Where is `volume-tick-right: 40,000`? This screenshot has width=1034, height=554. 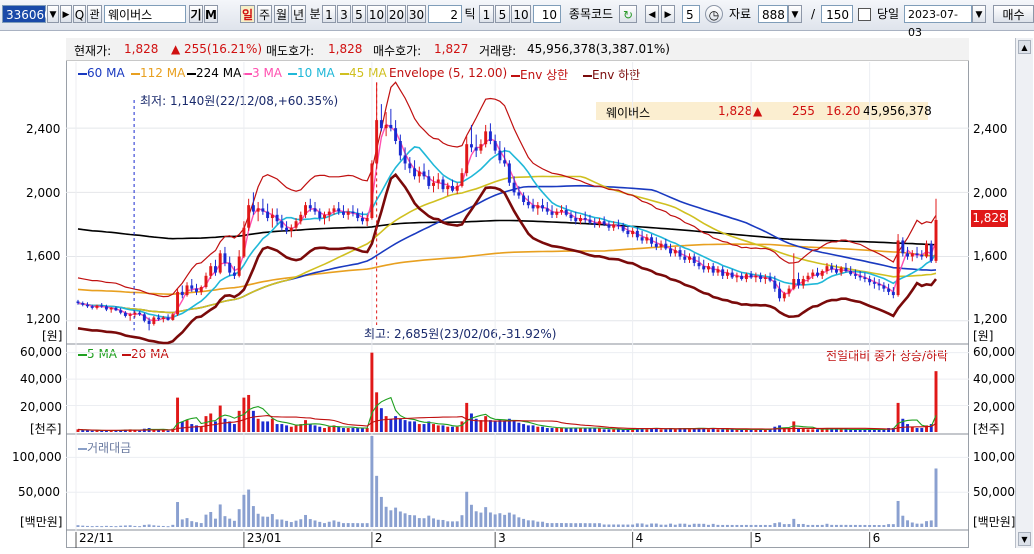 volume-tick-right: 40,000 is located at coordinates (994, 379).